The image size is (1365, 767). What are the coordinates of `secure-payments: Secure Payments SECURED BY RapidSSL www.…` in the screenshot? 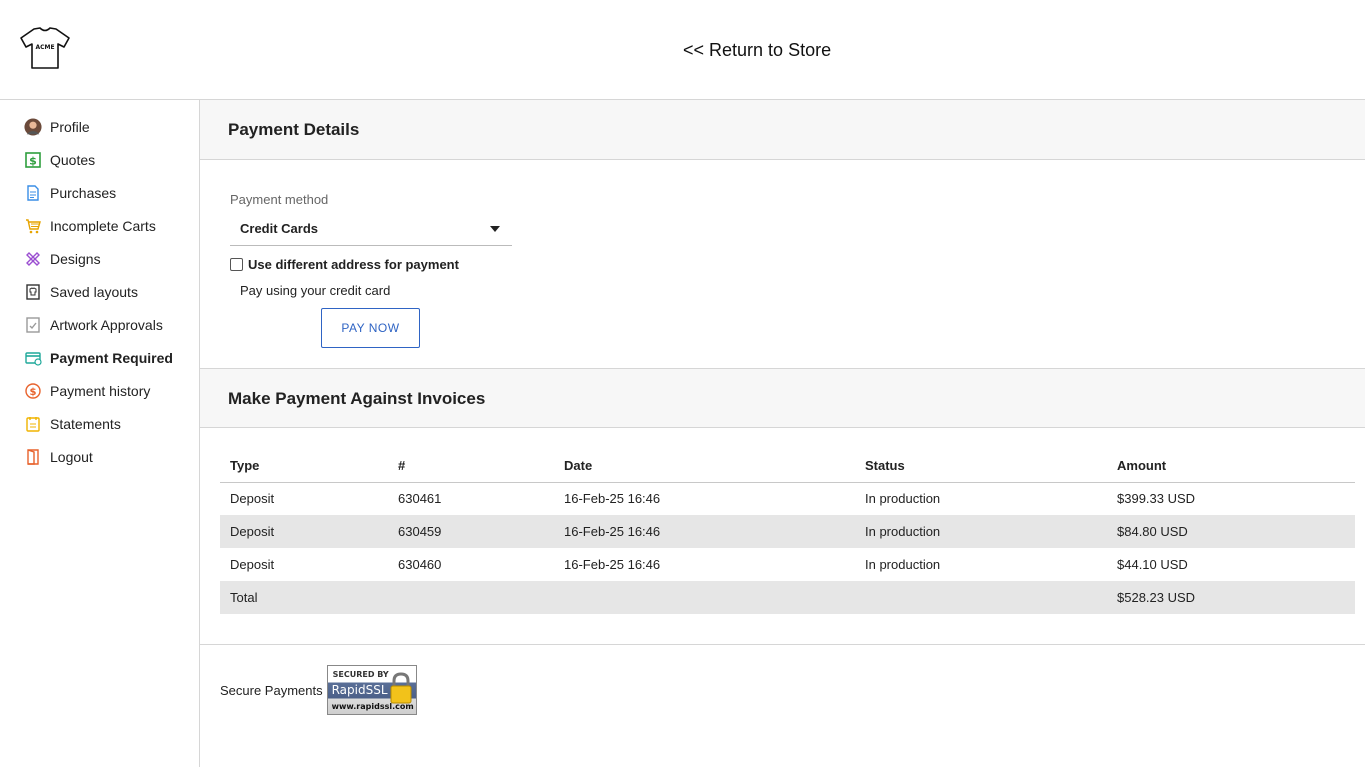 It's located at (318, 690).